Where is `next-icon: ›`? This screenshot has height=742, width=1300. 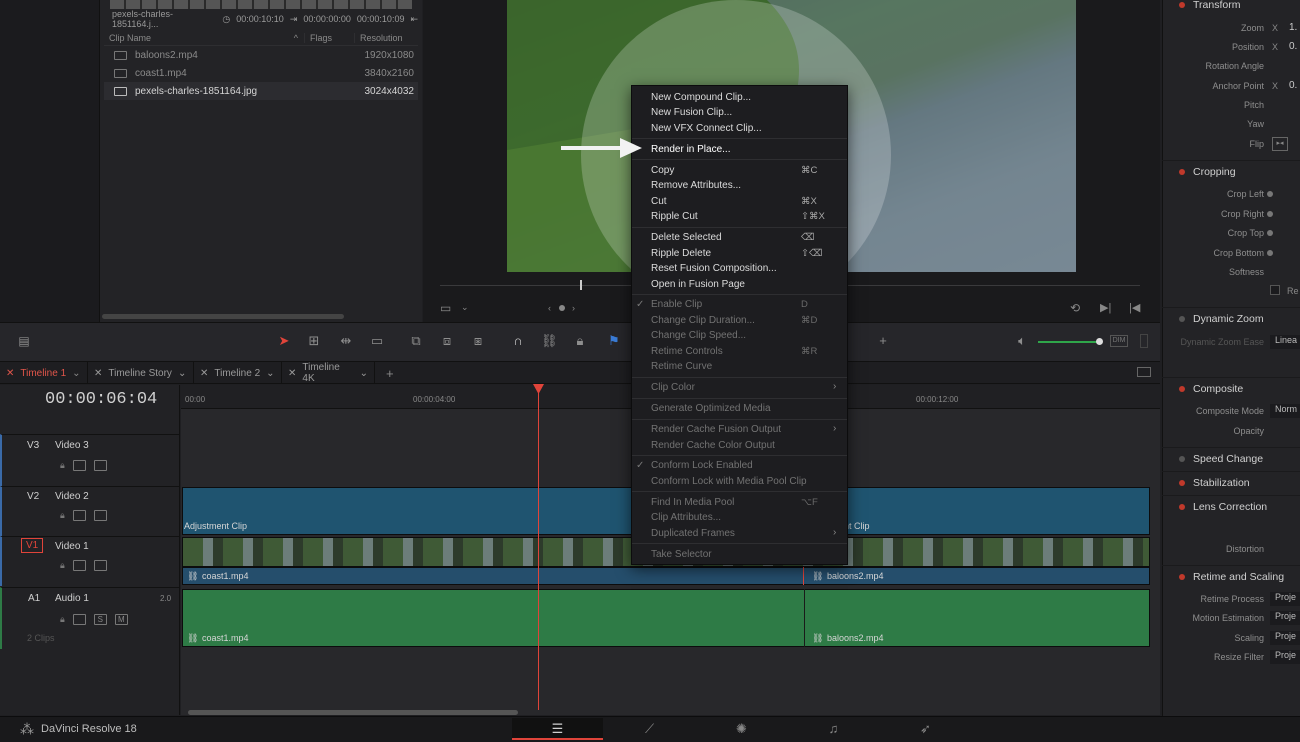
next-icon: › is located at coordinates (573, 308).